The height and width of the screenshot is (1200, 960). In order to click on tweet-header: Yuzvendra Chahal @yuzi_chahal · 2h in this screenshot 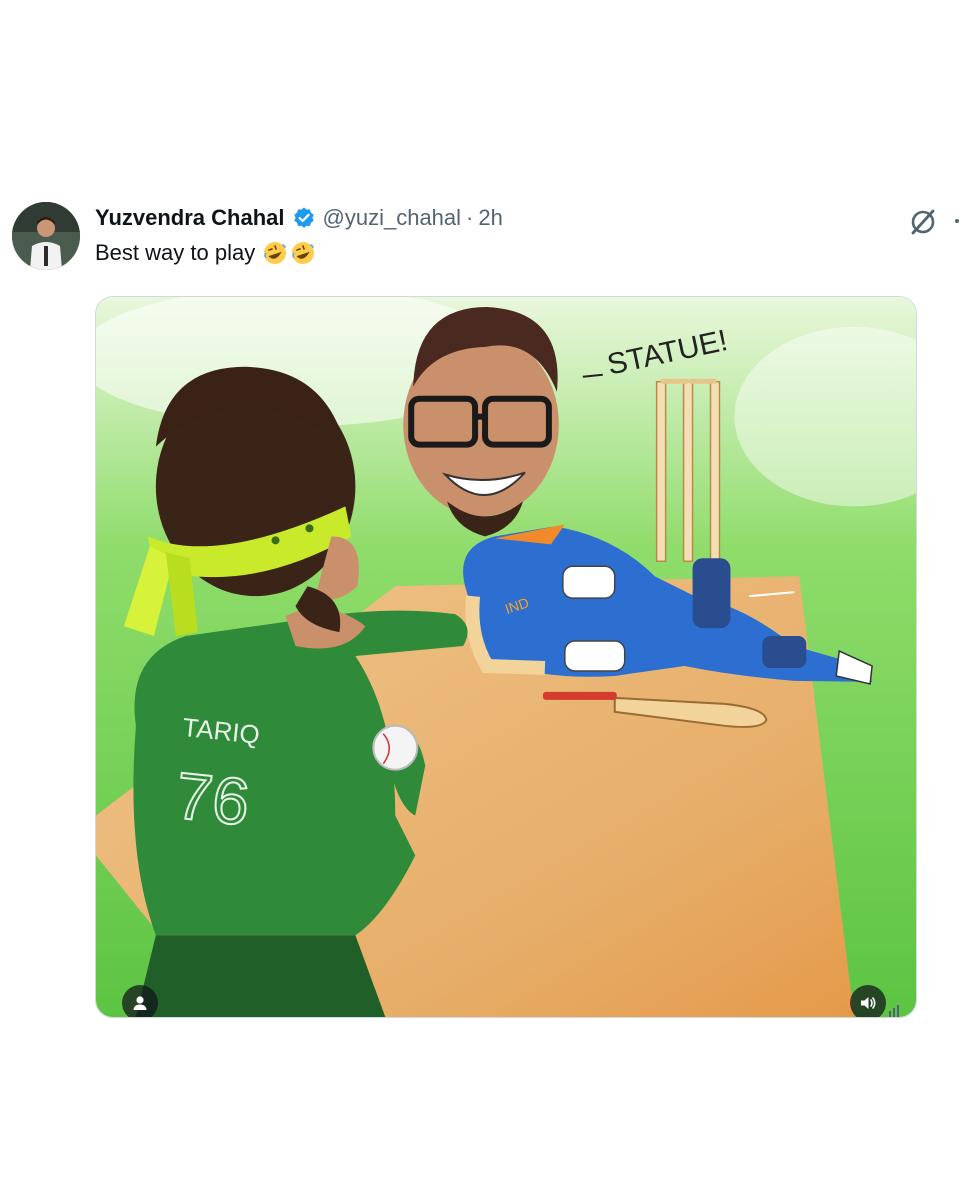, I will do `click(299, 218)`.